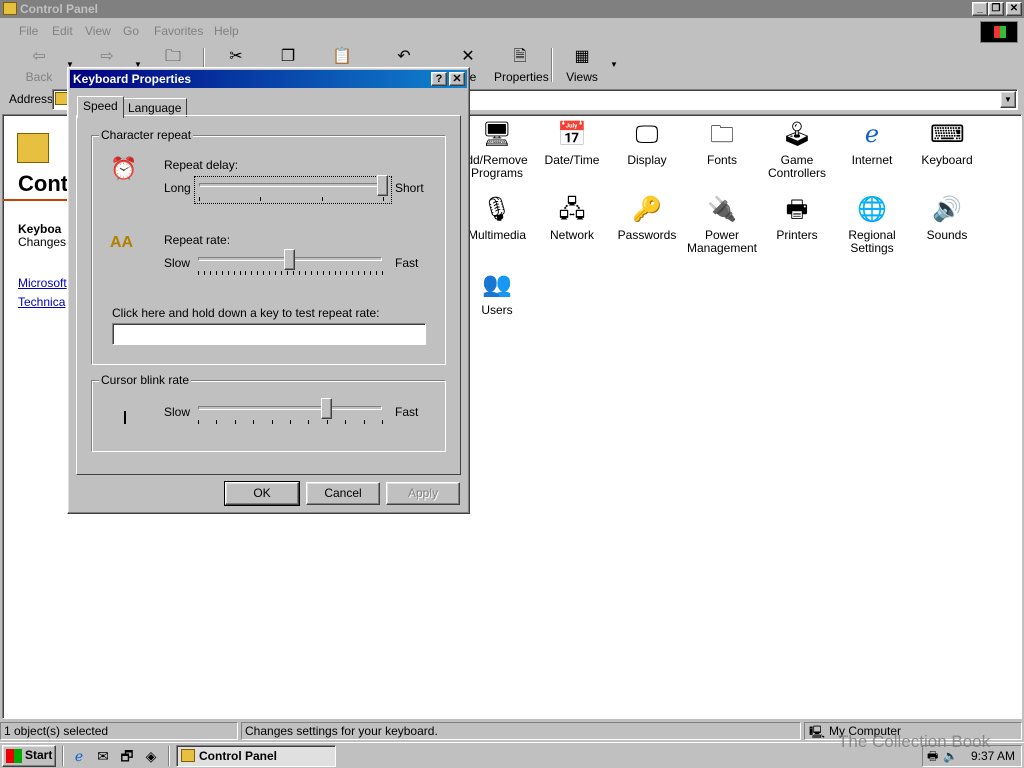 The image size is (1024, 768). I want to click on properties-button: 🗎 Properties, so click(521, 65).